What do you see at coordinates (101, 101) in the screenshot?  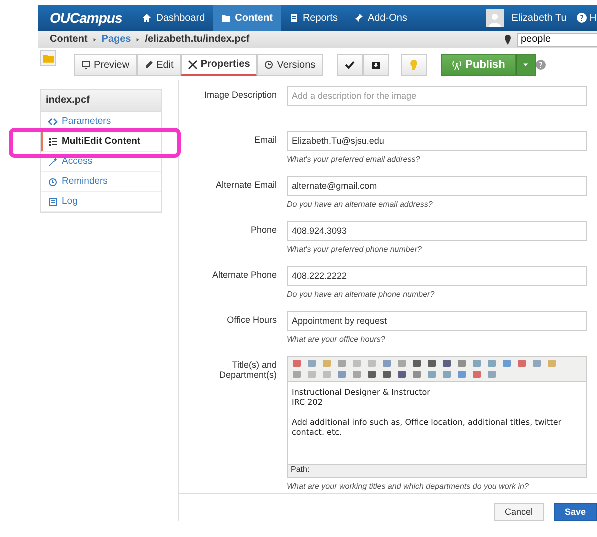 I see `sidebar-title: index.pcf` at bounding box center [101, 101].